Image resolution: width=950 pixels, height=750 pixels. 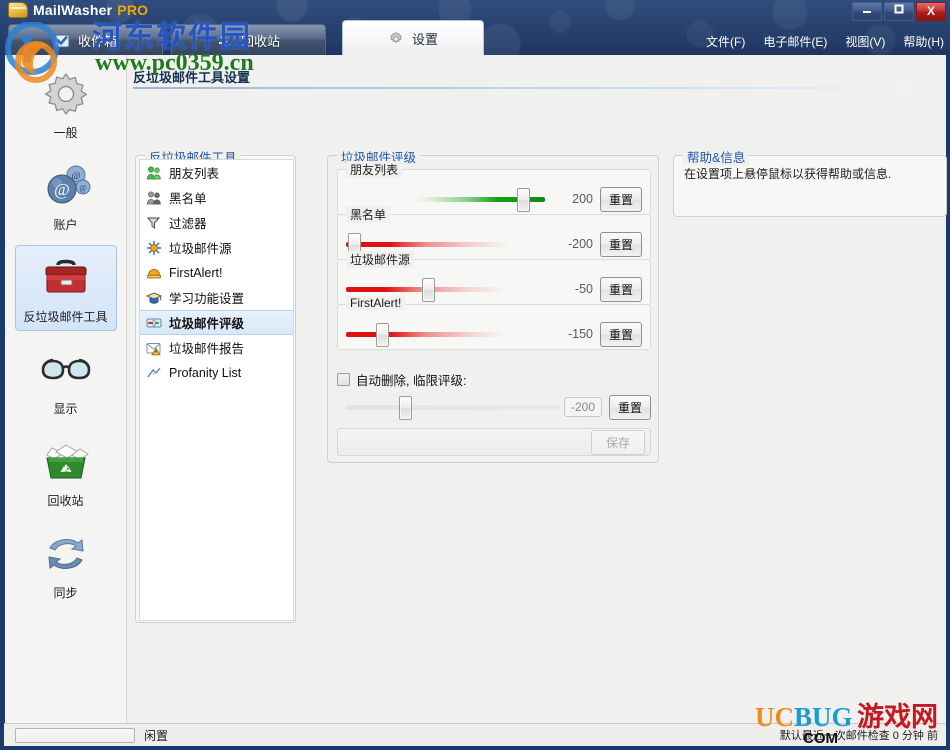 I want to click on tool-item-spam-report: 垃圾邮件报告, so click(x=216, y=347).